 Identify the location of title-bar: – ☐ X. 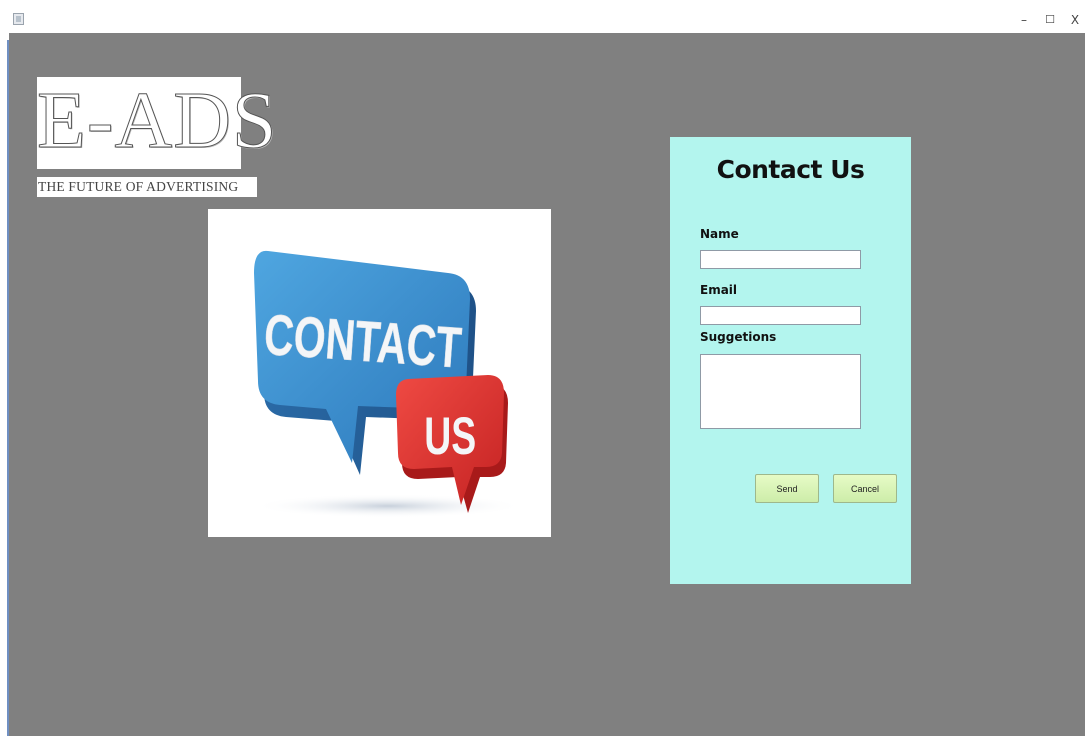
(547, 21).